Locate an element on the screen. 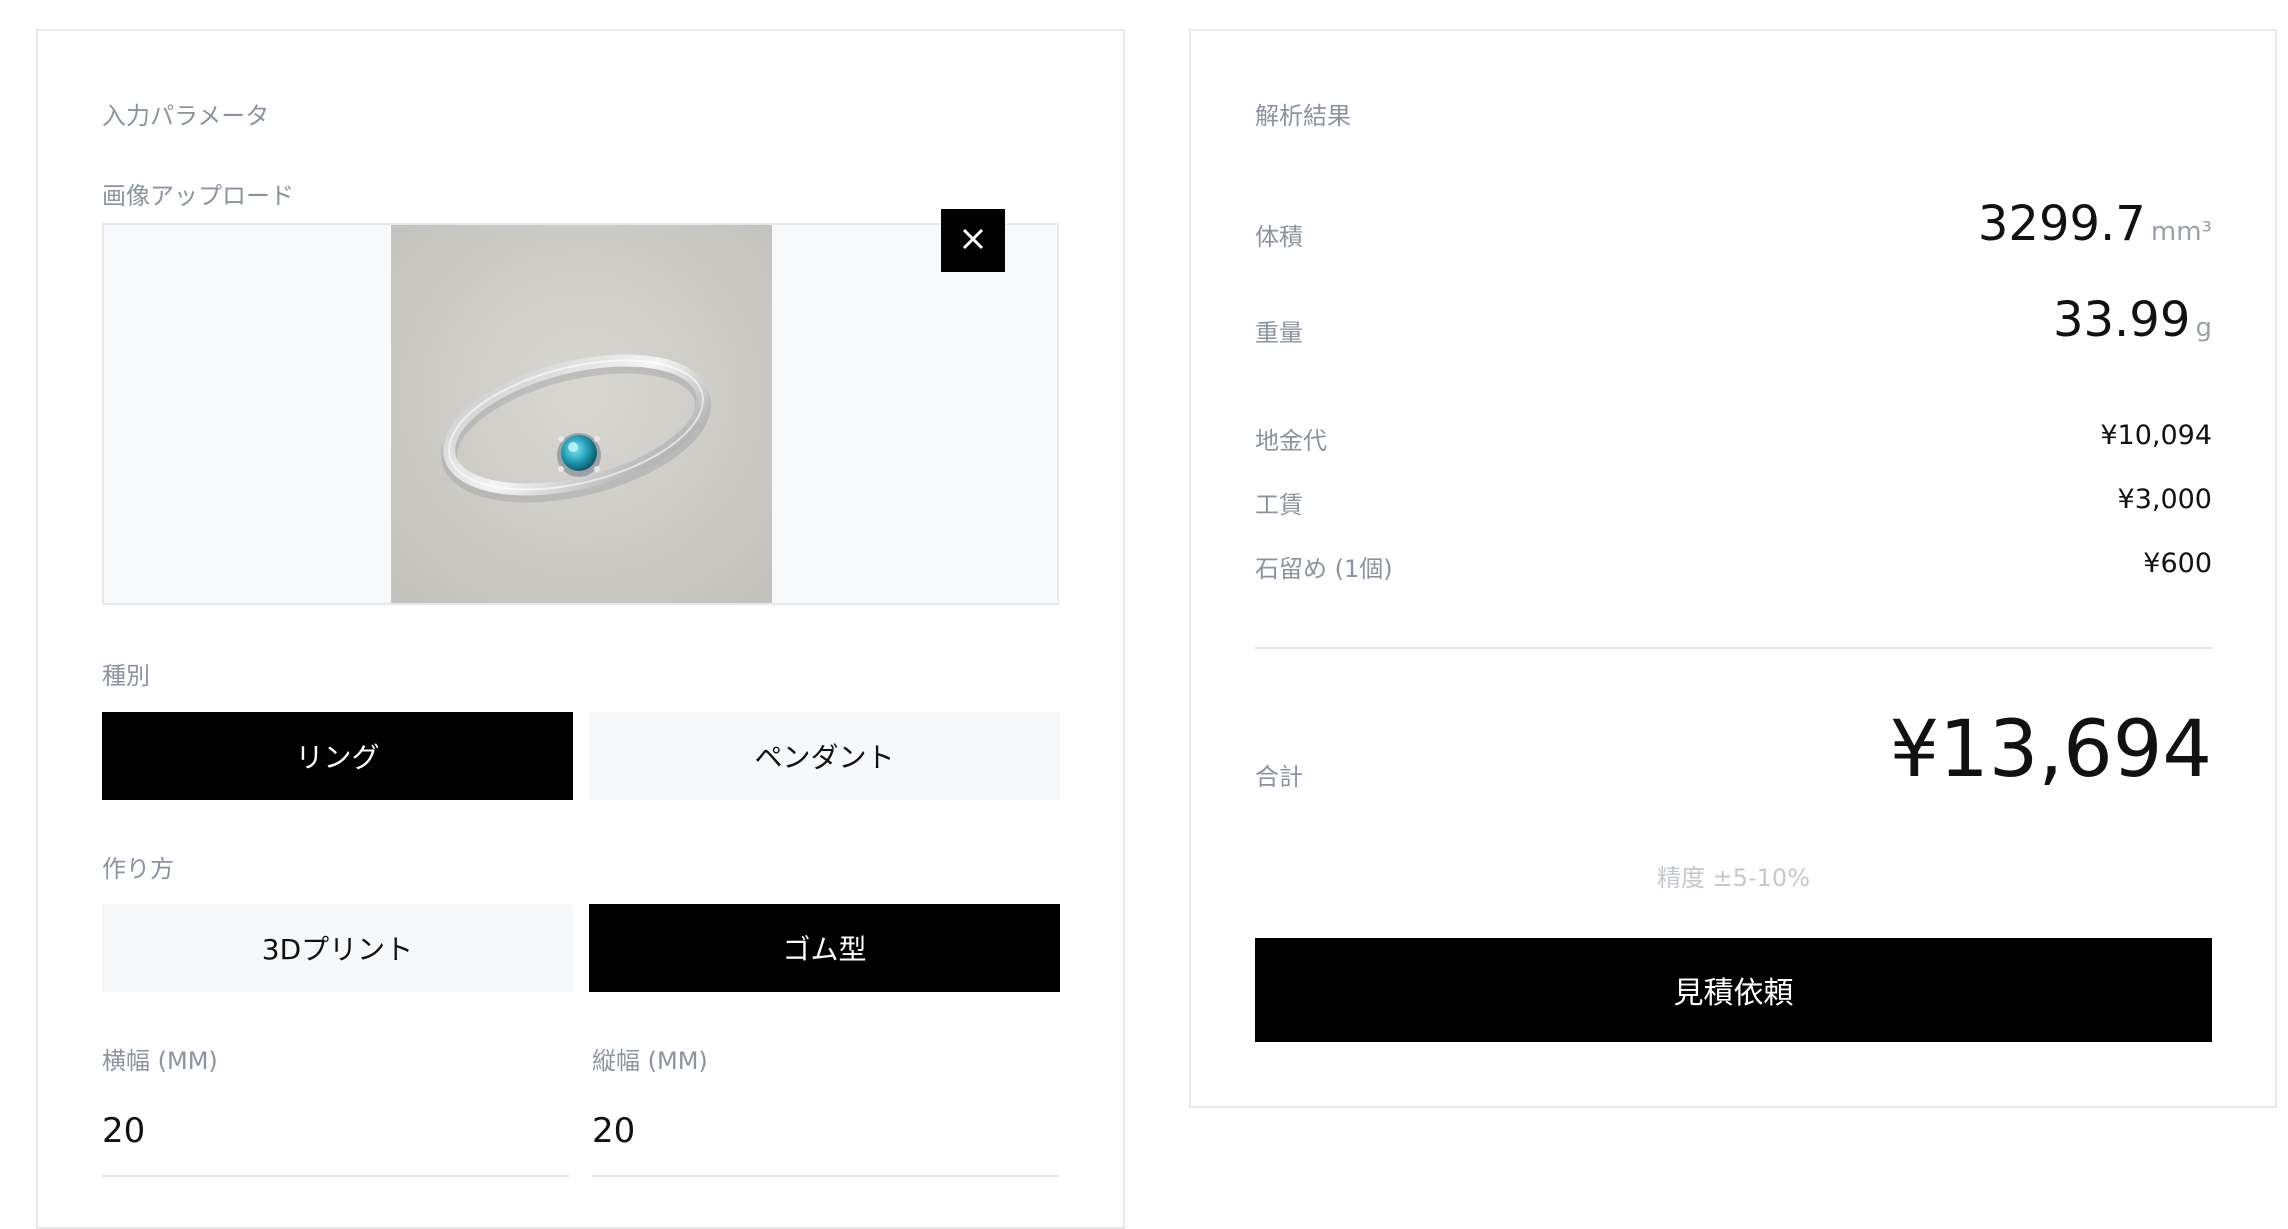 Image resolution: width=2288 pixels, height=1229 pixels. volume-unit: mm³ is located at coordinates (2181, 232).